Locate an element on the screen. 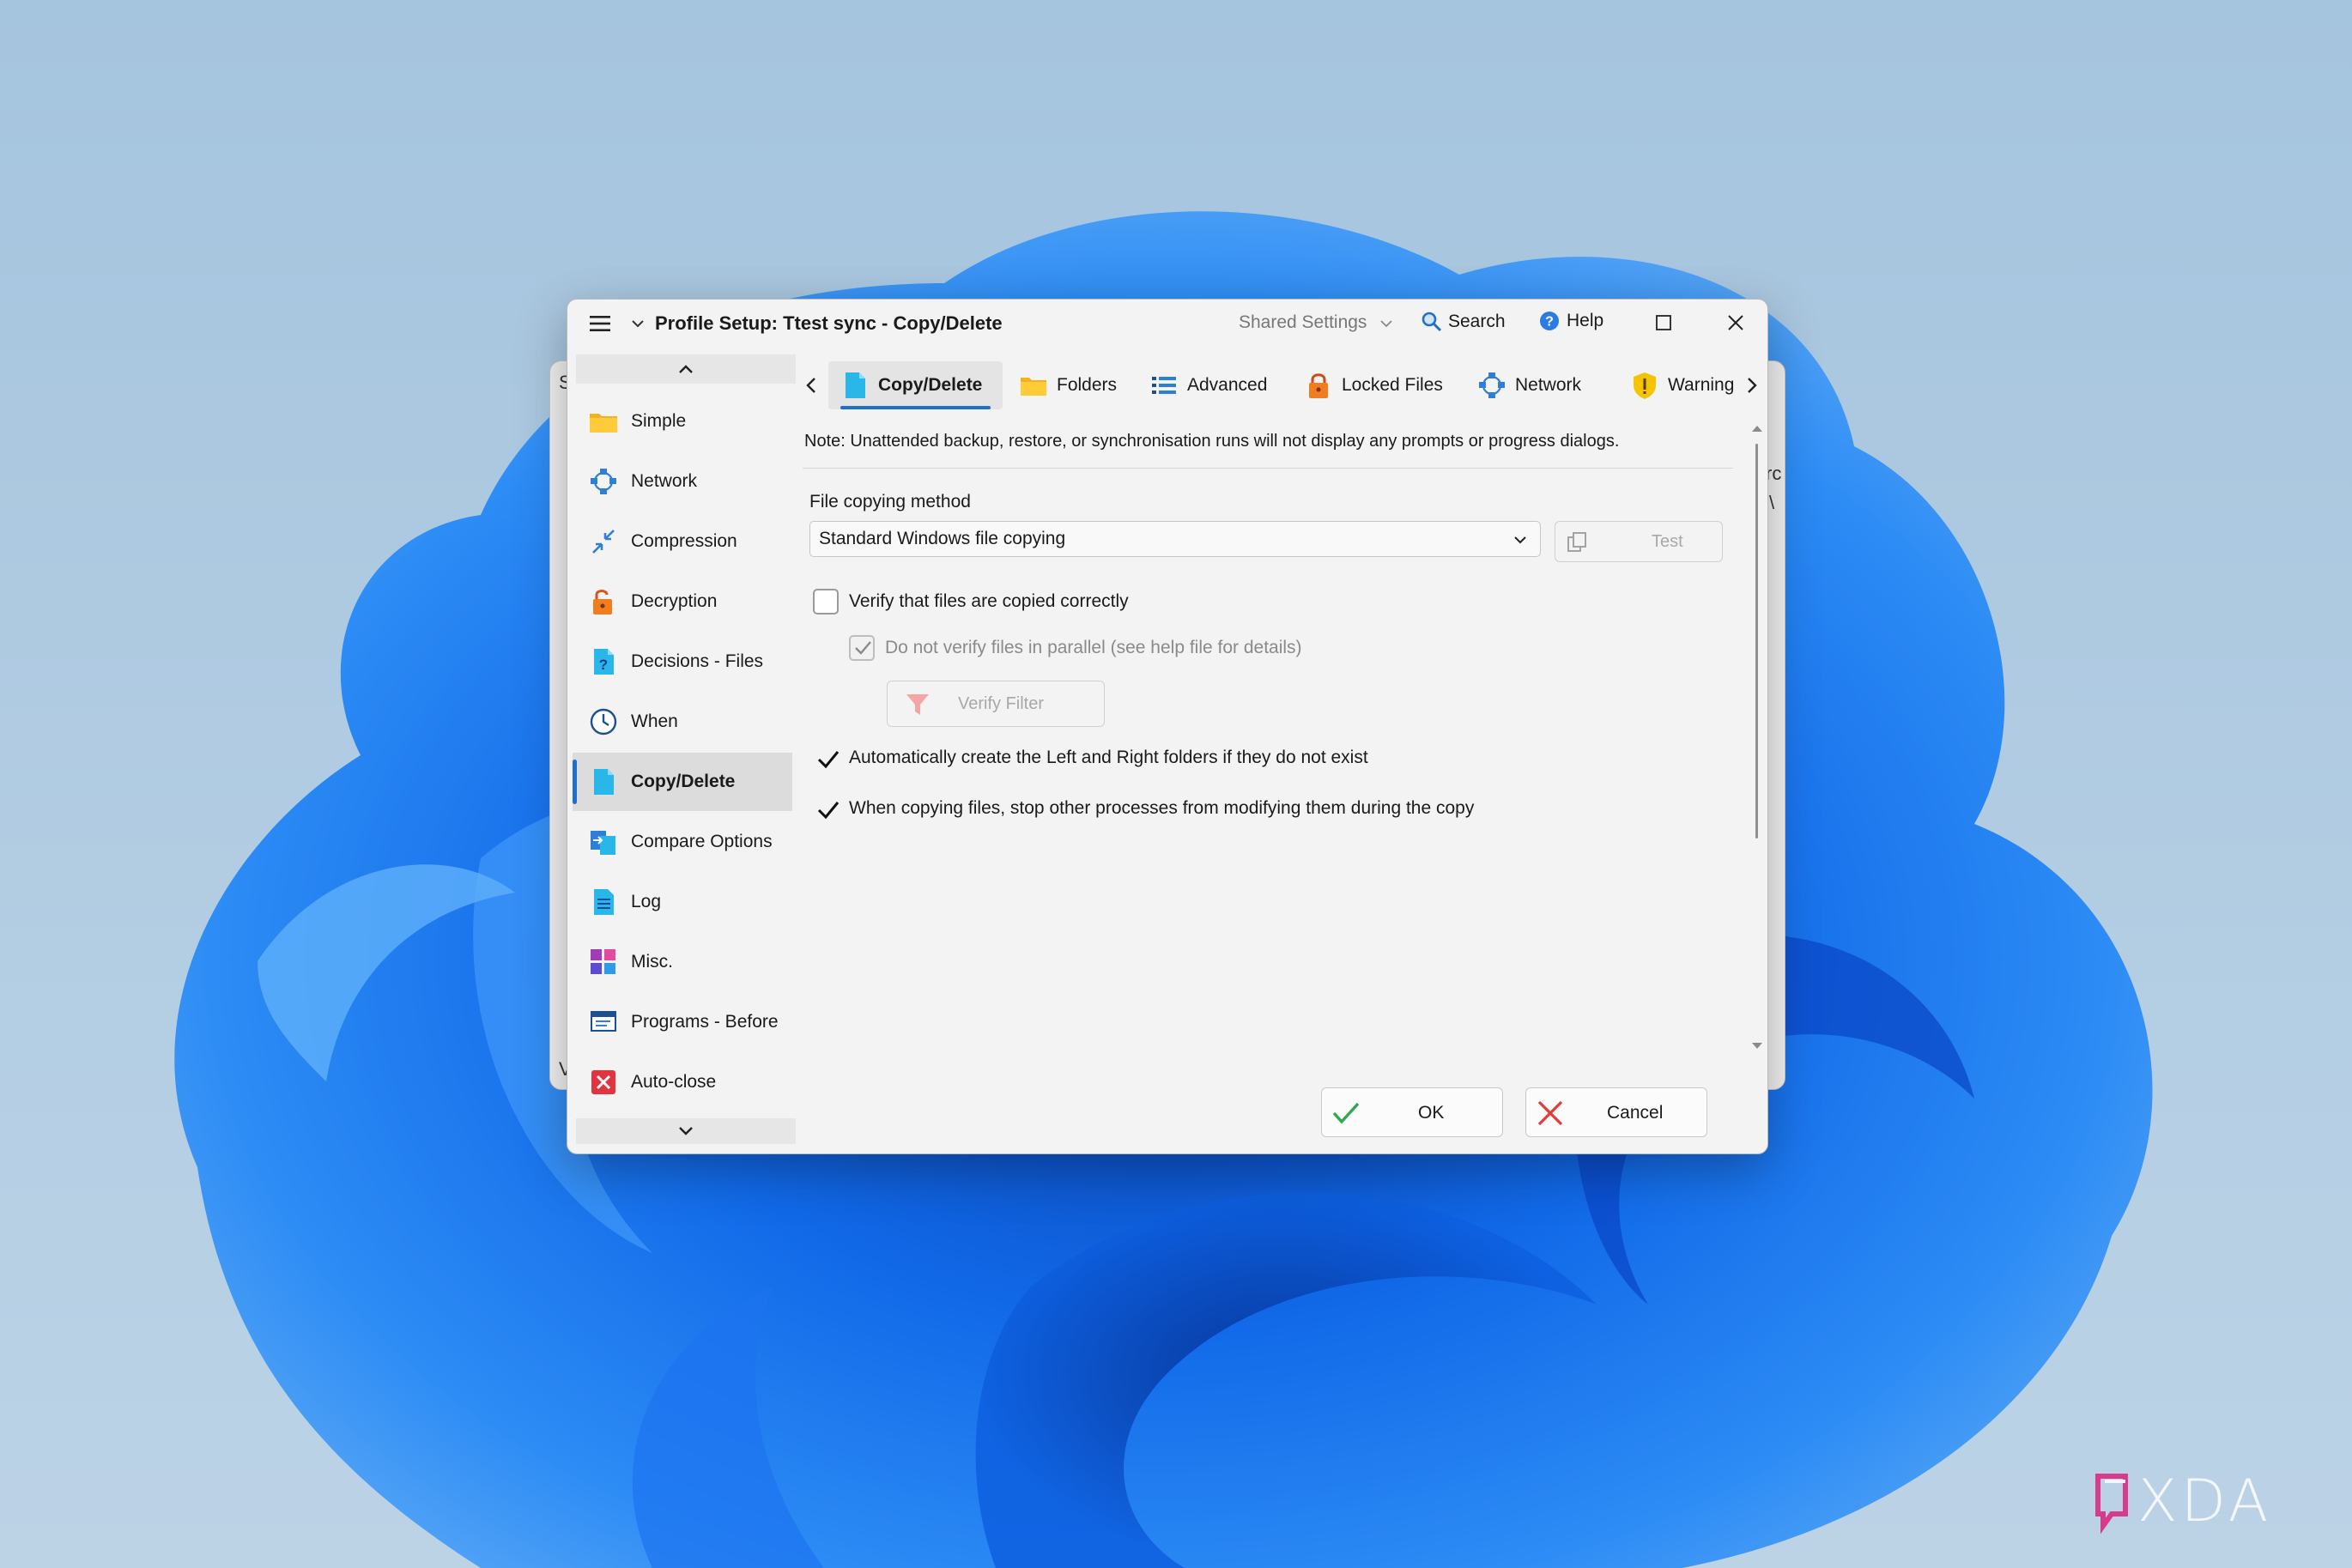 Image resolution: width=2352 pixels, height=1568 pixels. cancel-button-label: Cancel is located at coordinates (1635, 1113).